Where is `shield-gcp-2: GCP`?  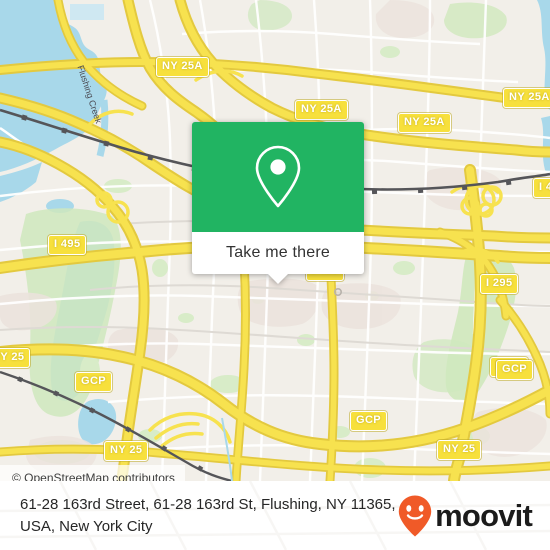 shield-gcp-2: GCP is located at coordinates (369, 421).